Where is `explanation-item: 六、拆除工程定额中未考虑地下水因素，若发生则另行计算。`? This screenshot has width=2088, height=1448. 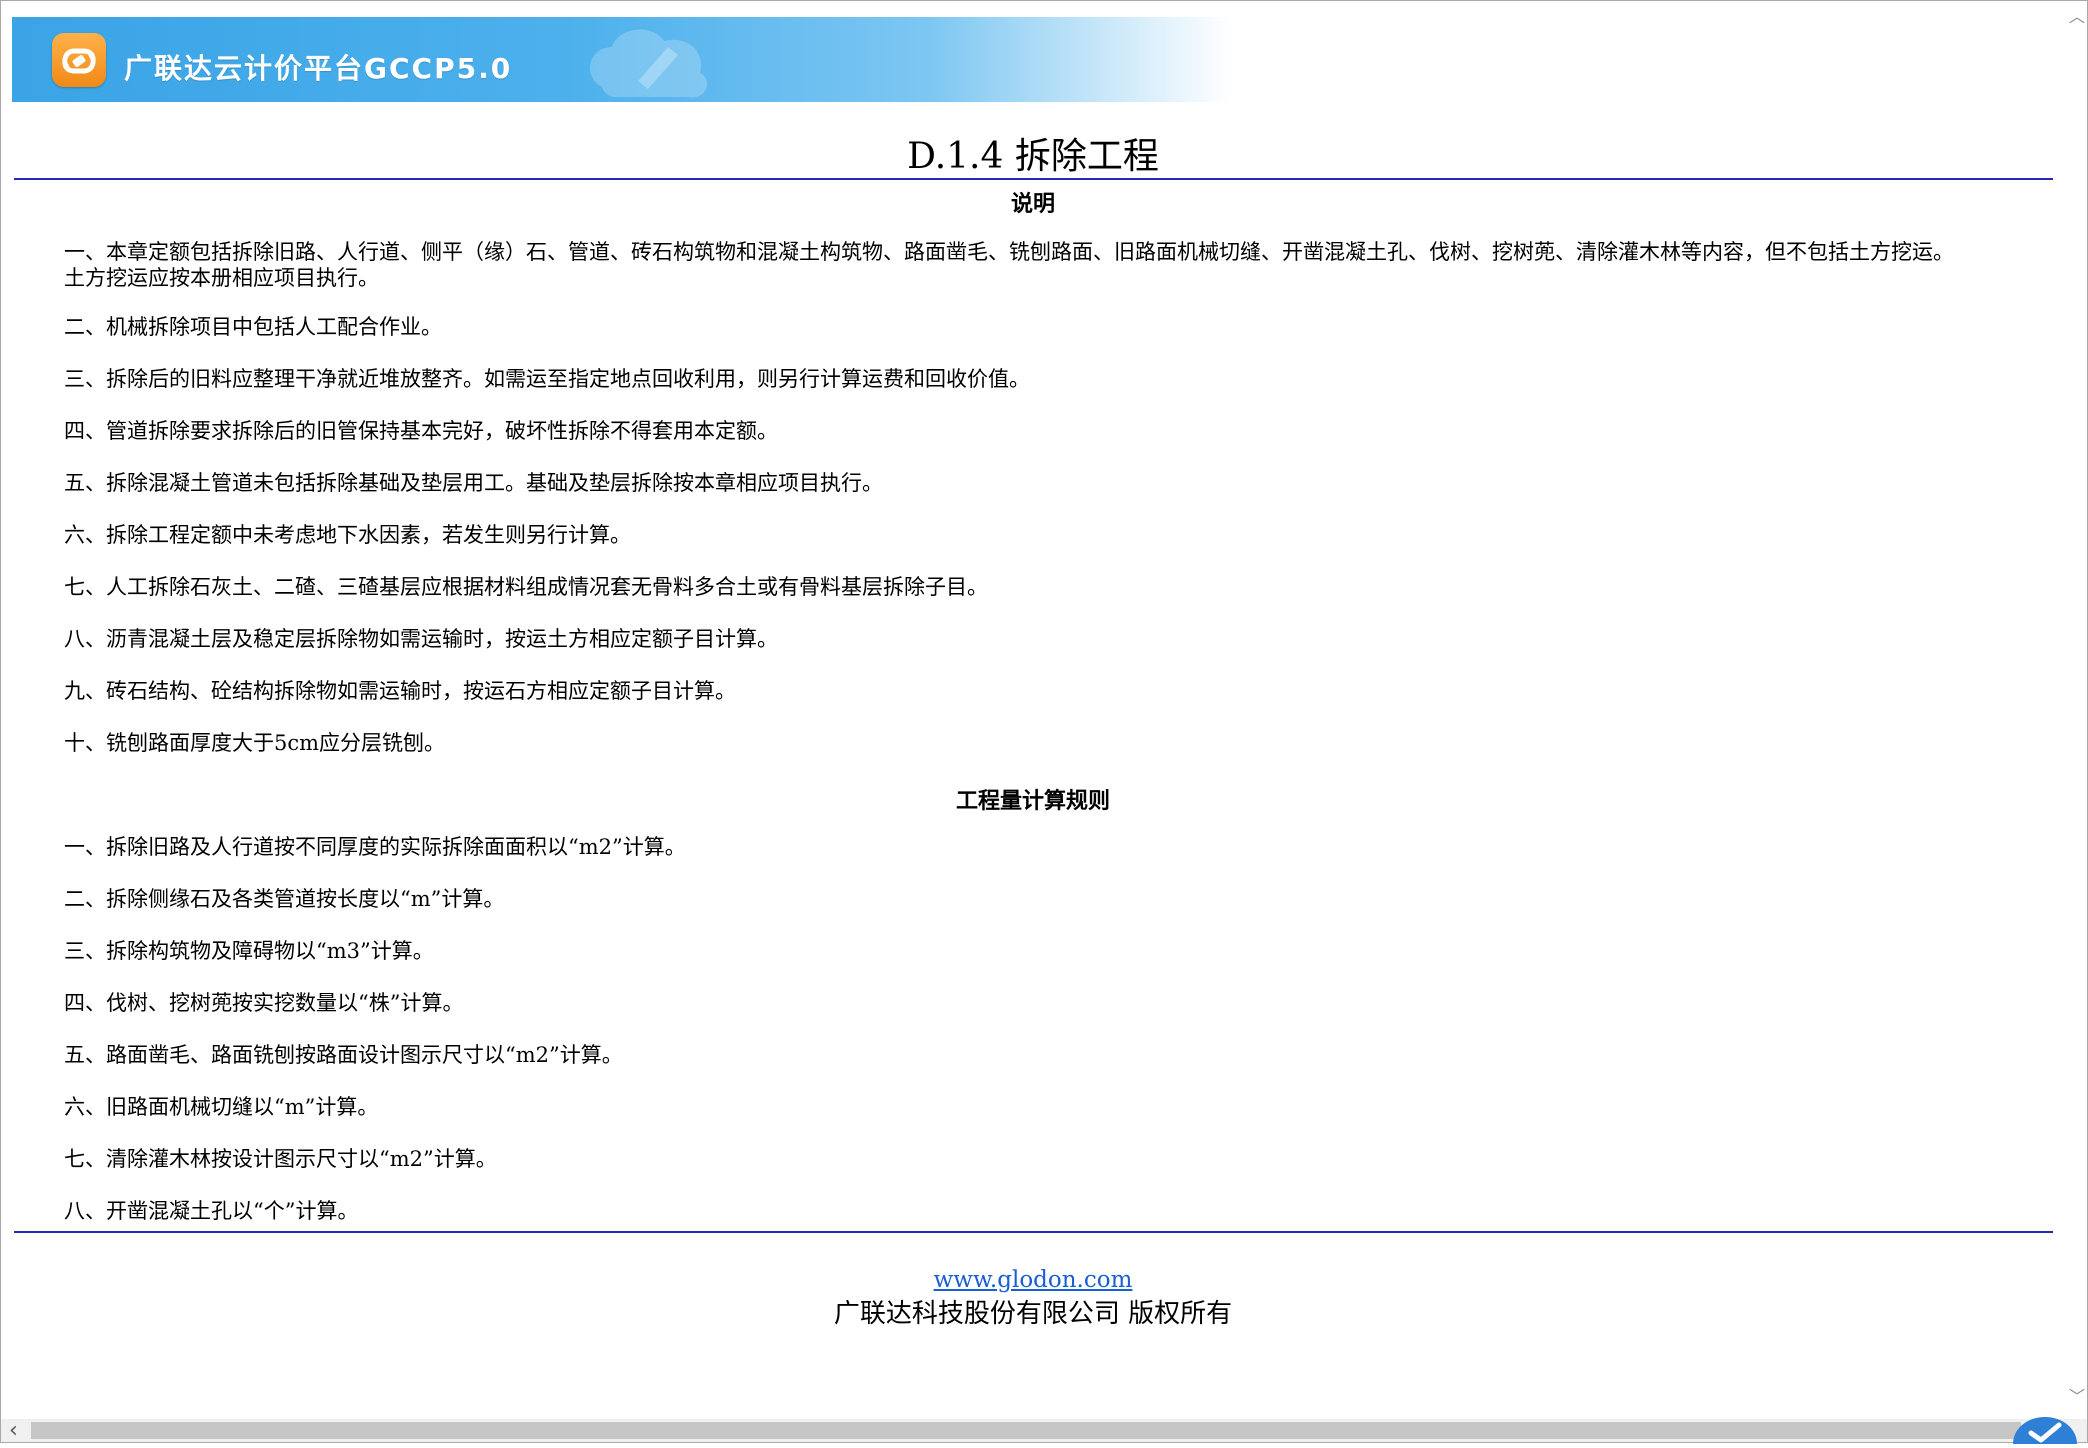 explanation-item: 六、拆除工程定额中未考虑地下水因素，若发生则另行计算。 is located at coordinates (347, 535).